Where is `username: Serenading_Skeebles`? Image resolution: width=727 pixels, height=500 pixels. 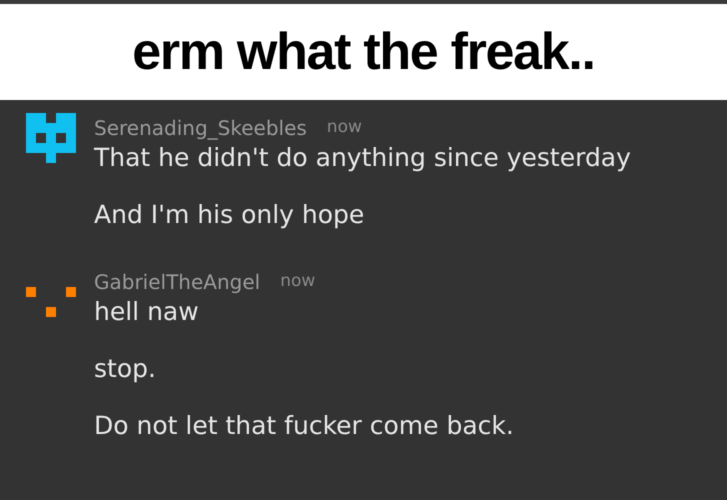 username: Serenading_Skeebles is located at coordinates (200, 128).